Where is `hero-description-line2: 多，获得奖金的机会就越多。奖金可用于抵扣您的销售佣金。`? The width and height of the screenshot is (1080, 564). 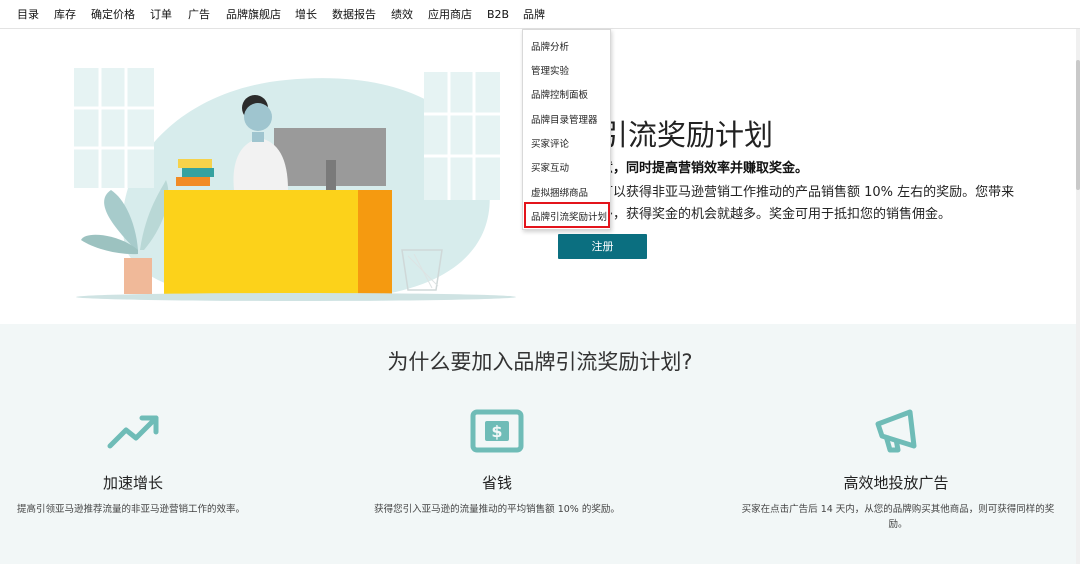 hero-description-line2: 多，获得奖金的机会就越多。奖金可用于抵扣您的销售佣金。 is located at coordinates (776, 214).